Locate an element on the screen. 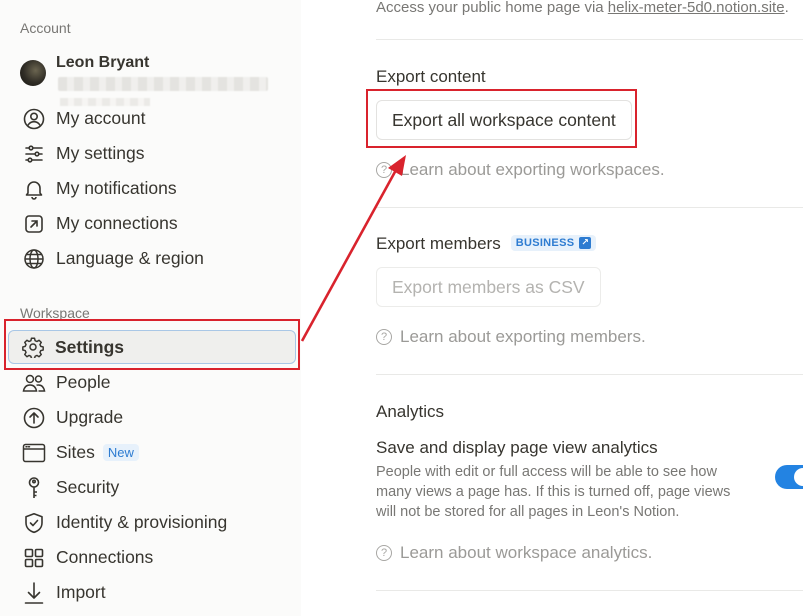 This screenshot has width=803, height=616. grid-icon is located at coordinates (34, 558).